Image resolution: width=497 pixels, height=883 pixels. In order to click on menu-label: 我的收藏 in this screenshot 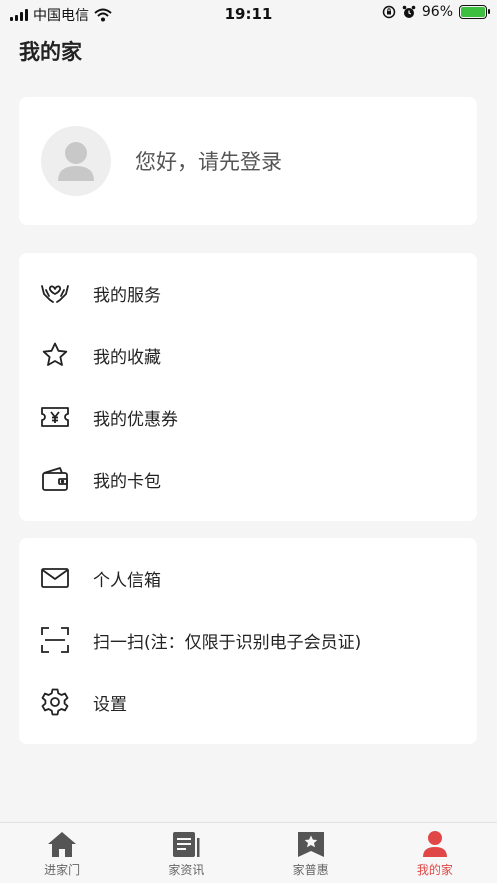, I will do `click(127, 357)`.